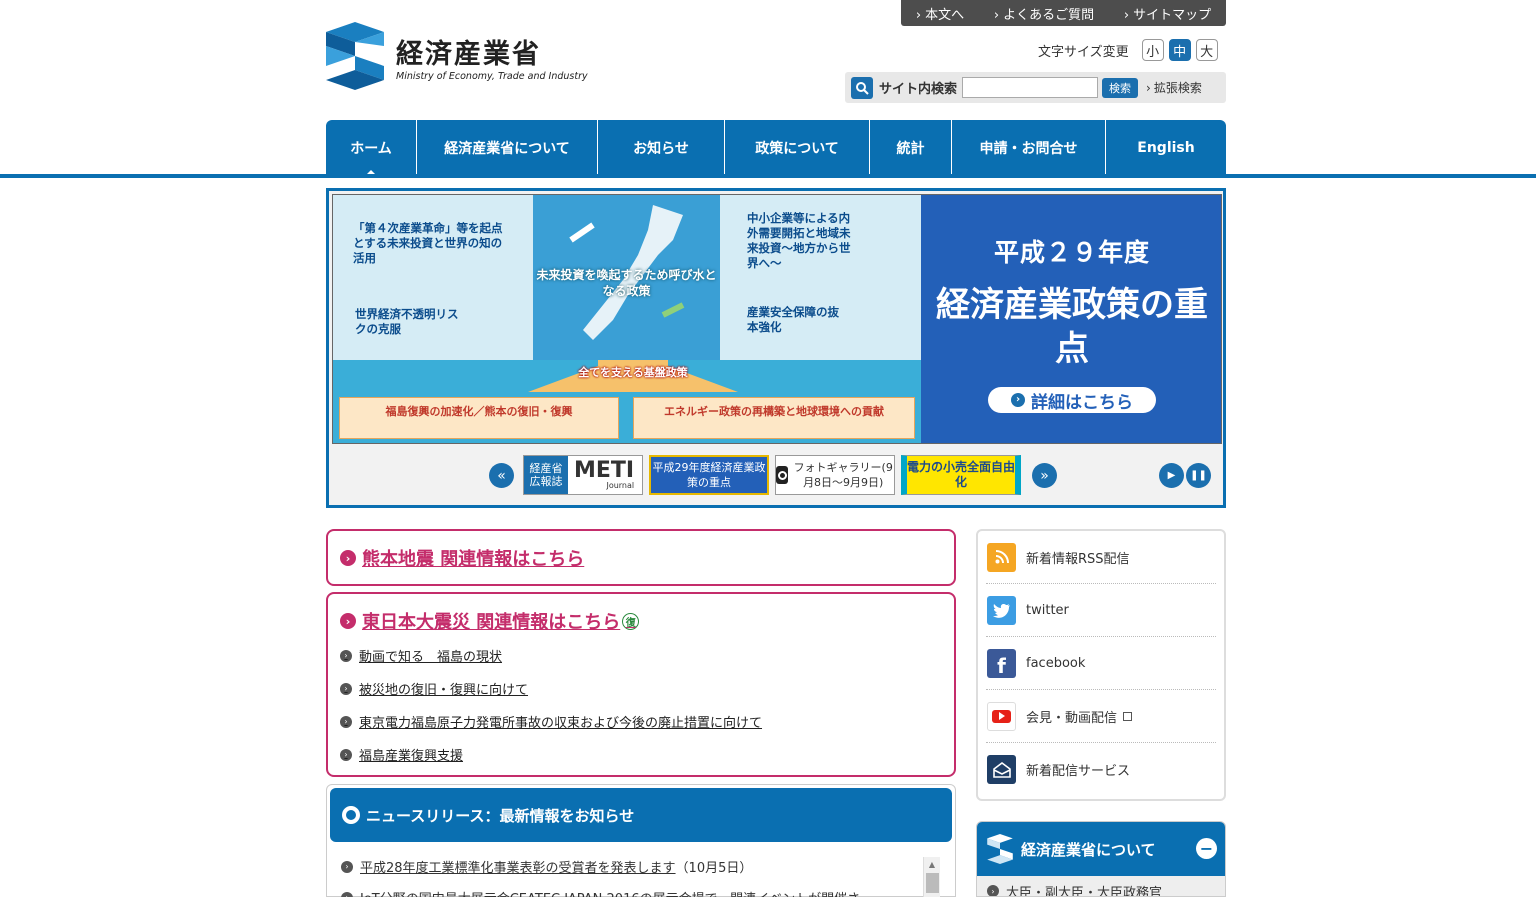 The image size is (1536, 897). Describe the element at coordinates (782, 475) in the screenshot. I see `camera-icon` at that location.